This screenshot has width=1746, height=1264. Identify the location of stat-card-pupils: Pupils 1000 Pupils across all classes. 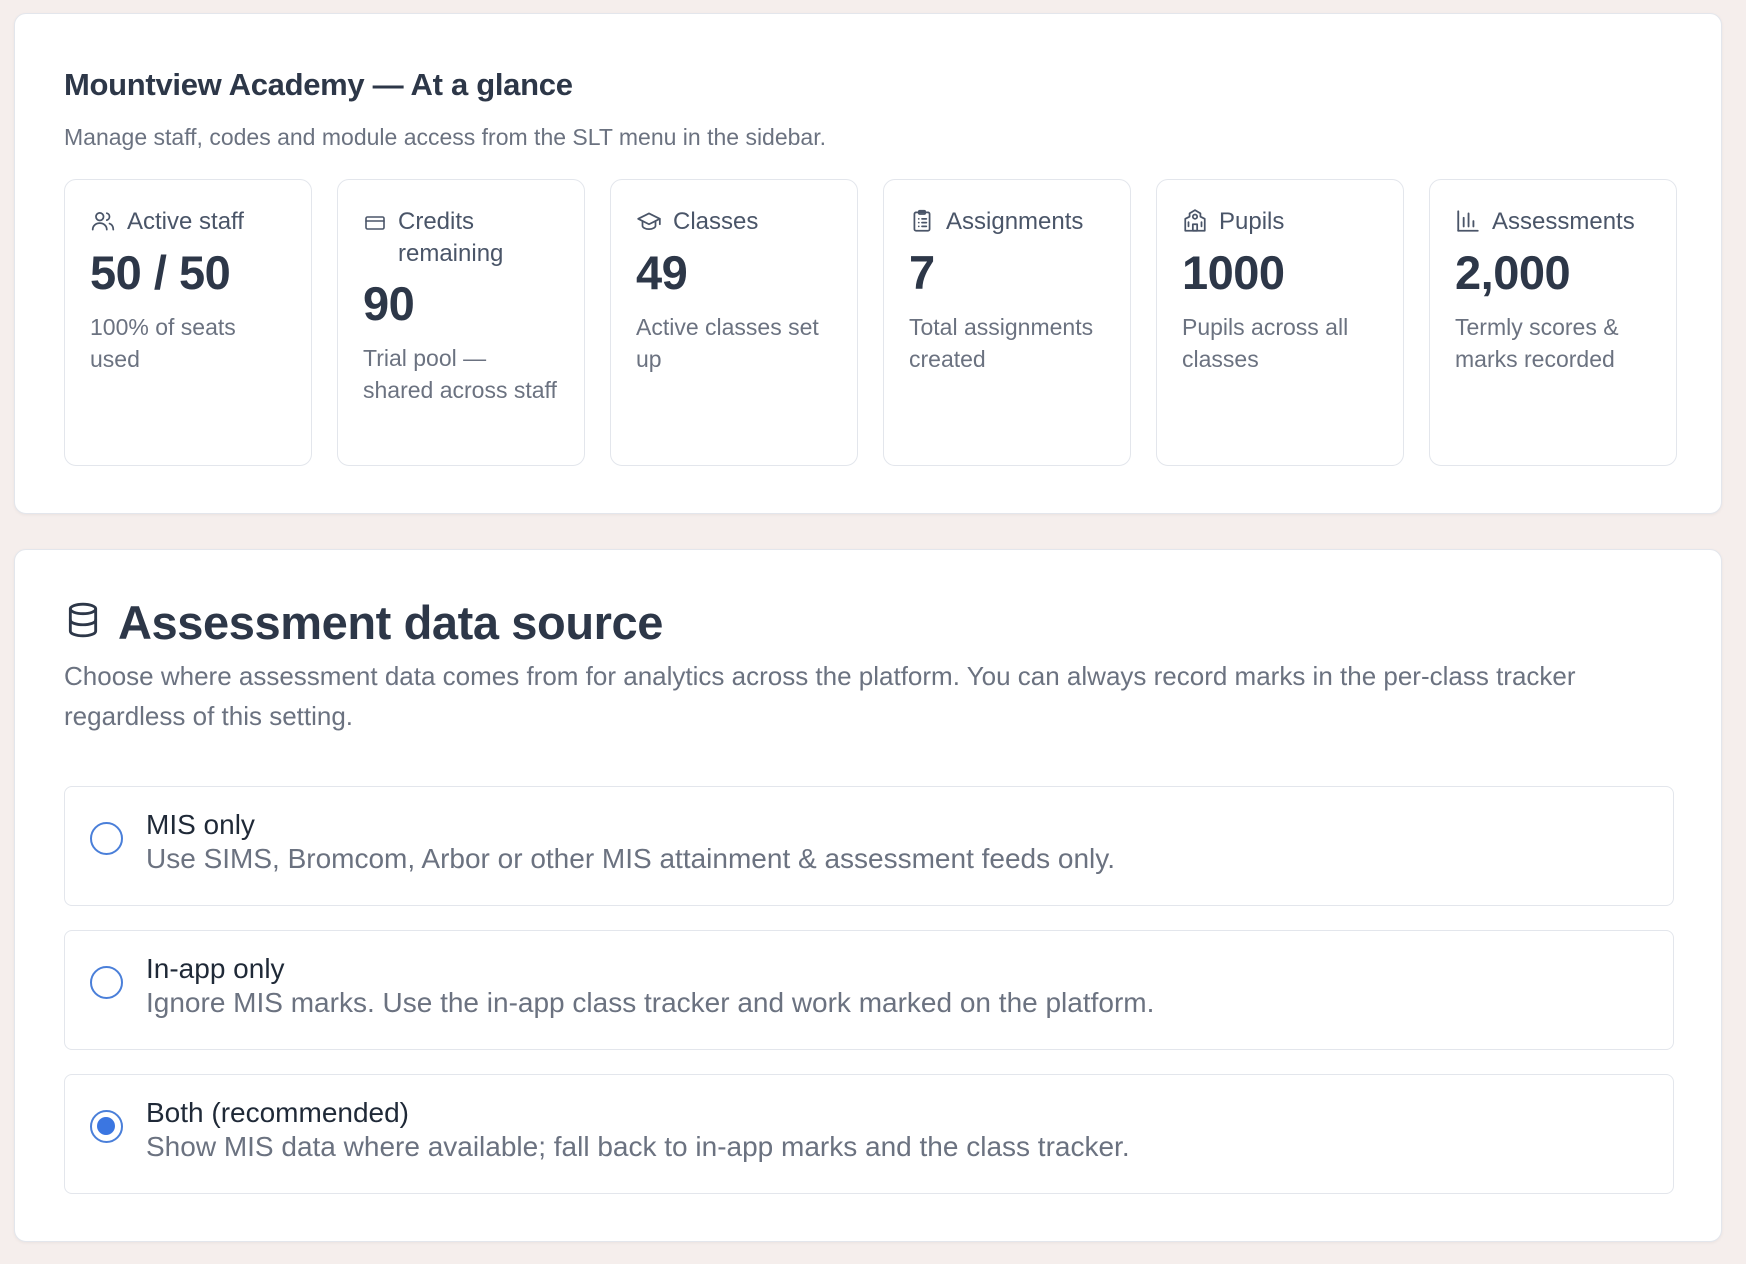
(1280, 322).